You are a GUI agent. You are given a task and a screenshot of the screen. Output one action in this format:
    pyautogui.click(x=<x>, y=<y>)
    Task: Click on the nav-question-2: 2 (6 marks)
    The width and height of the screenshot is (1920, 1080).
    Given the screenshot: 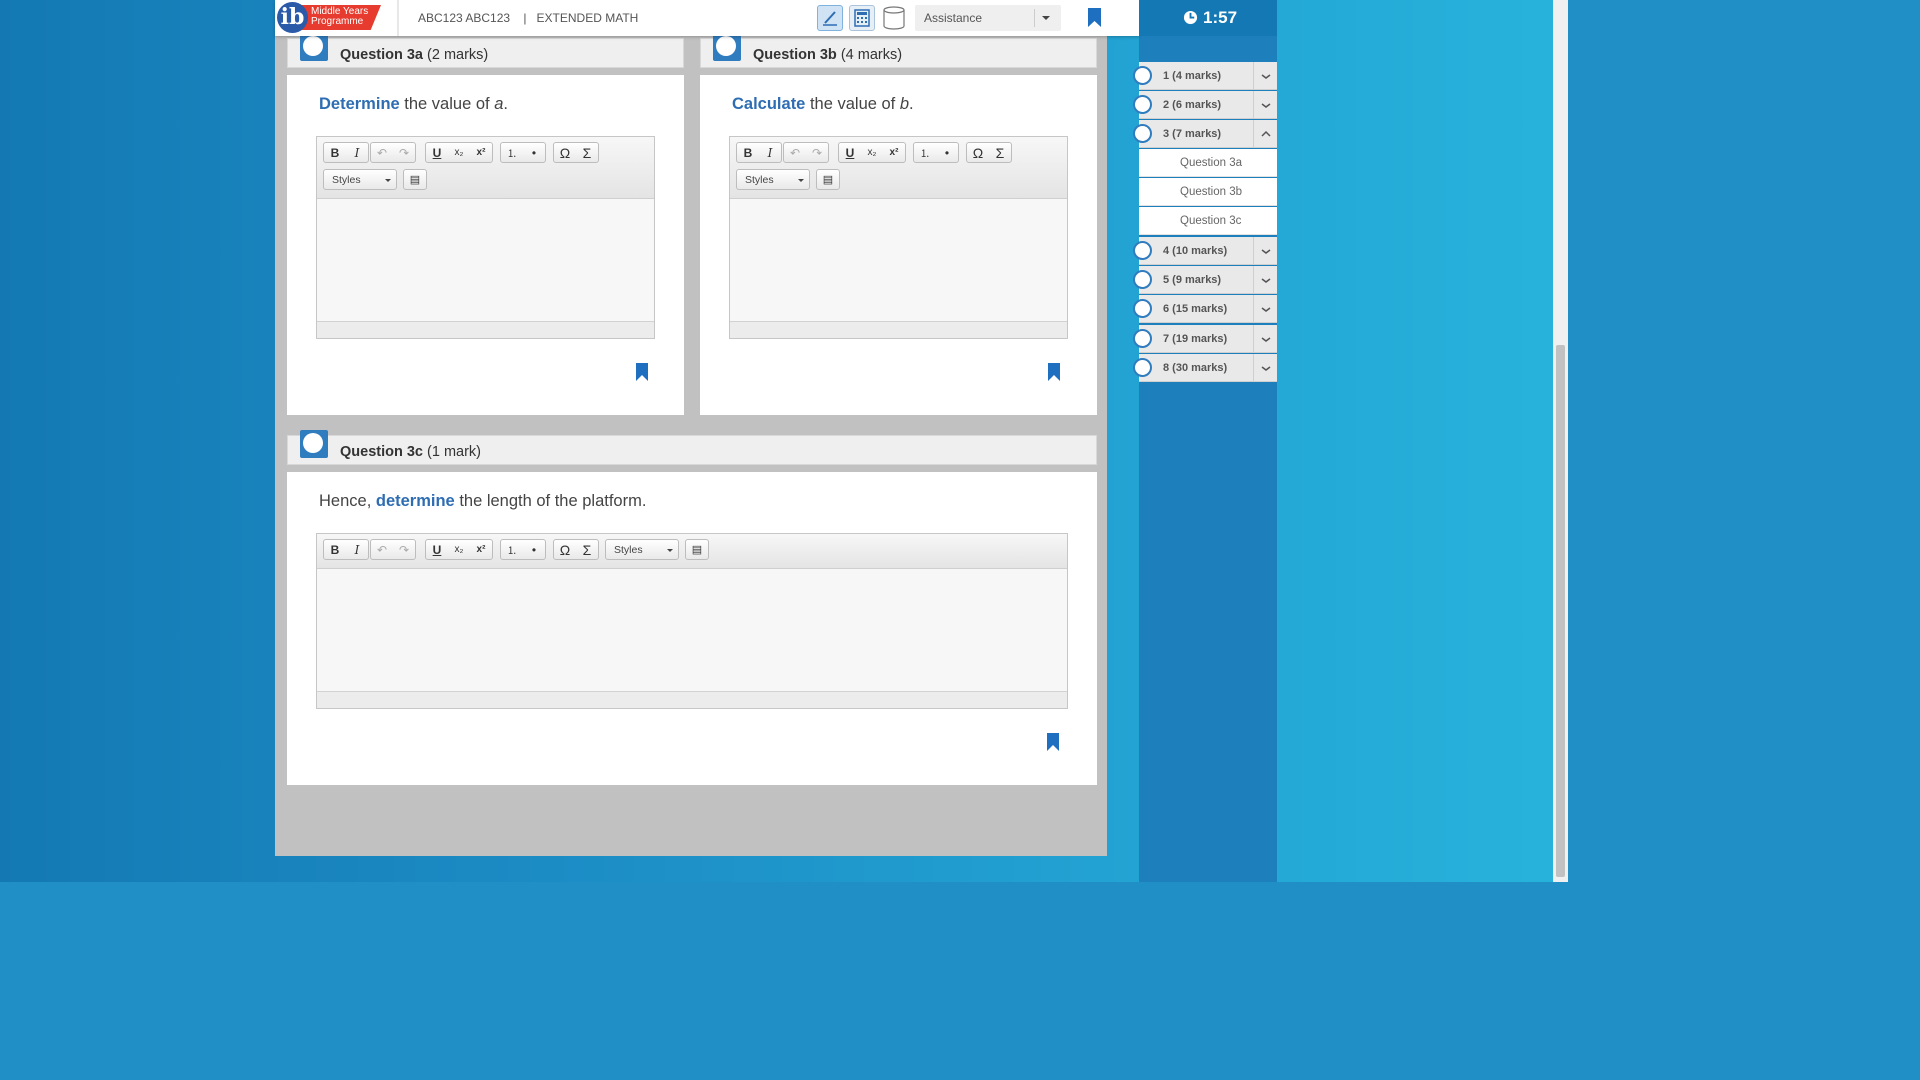 What is the action you would take?
    pyautogui.click(x=1205, y=105)
    